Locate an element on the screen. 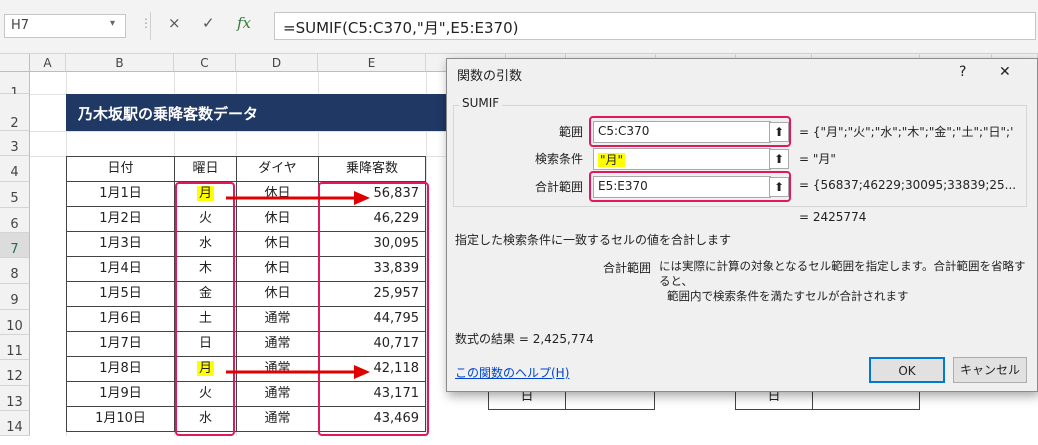 The height and width of the screenshot is (445, 1038). param-description-line: 範囲内で検索条件を満たすセルが合計されます is located at coordinates (788, 296).